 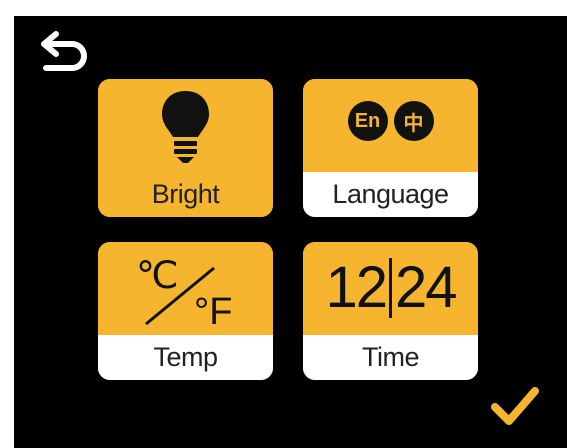 I want to click on tile-time-label: Time, so click(x=390, y=357).